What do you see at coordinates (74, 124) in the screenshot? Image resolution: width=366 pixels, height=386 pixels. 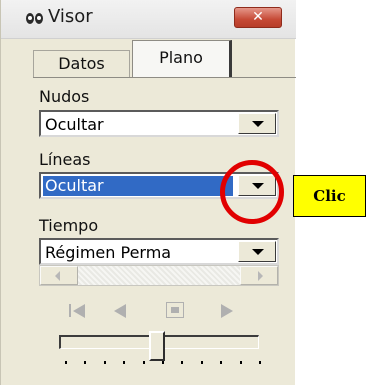 I see `nudos-value: Ocultar` at bounding box center [74, 124].